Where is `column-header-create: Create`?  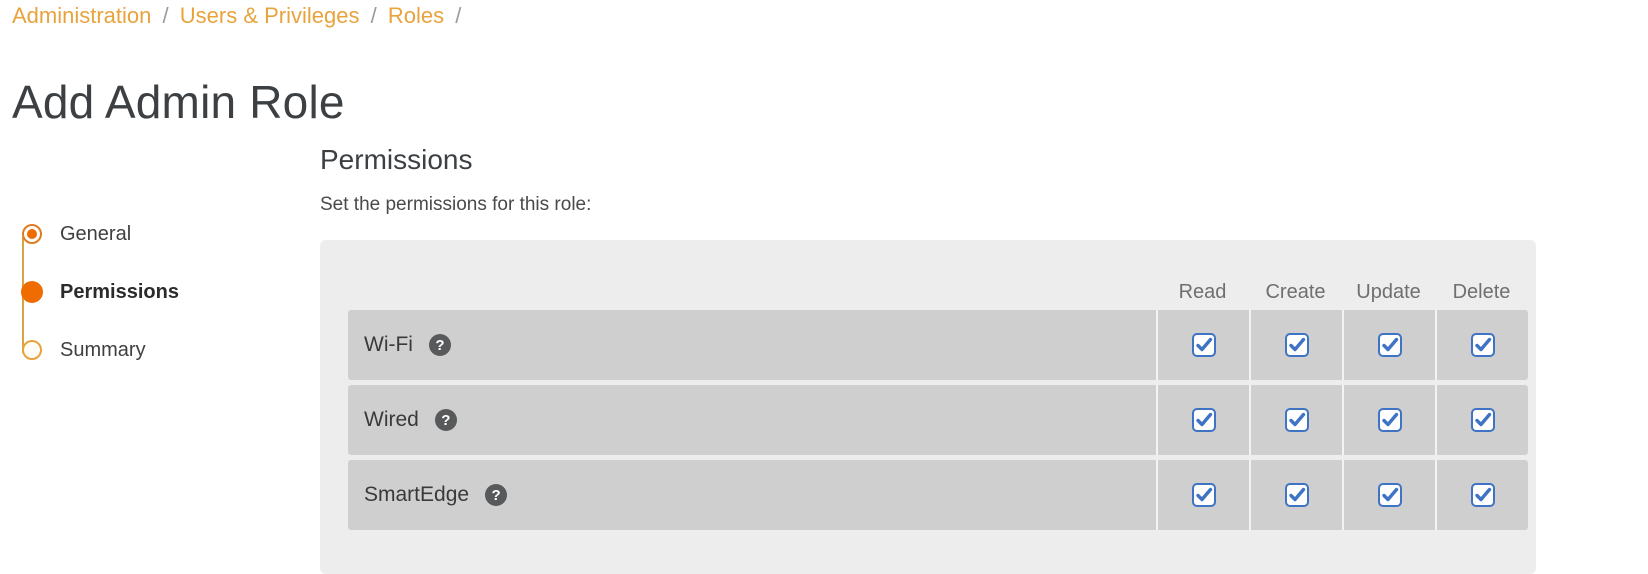
column-header-create: Create is located at coordinates (1295, 292).